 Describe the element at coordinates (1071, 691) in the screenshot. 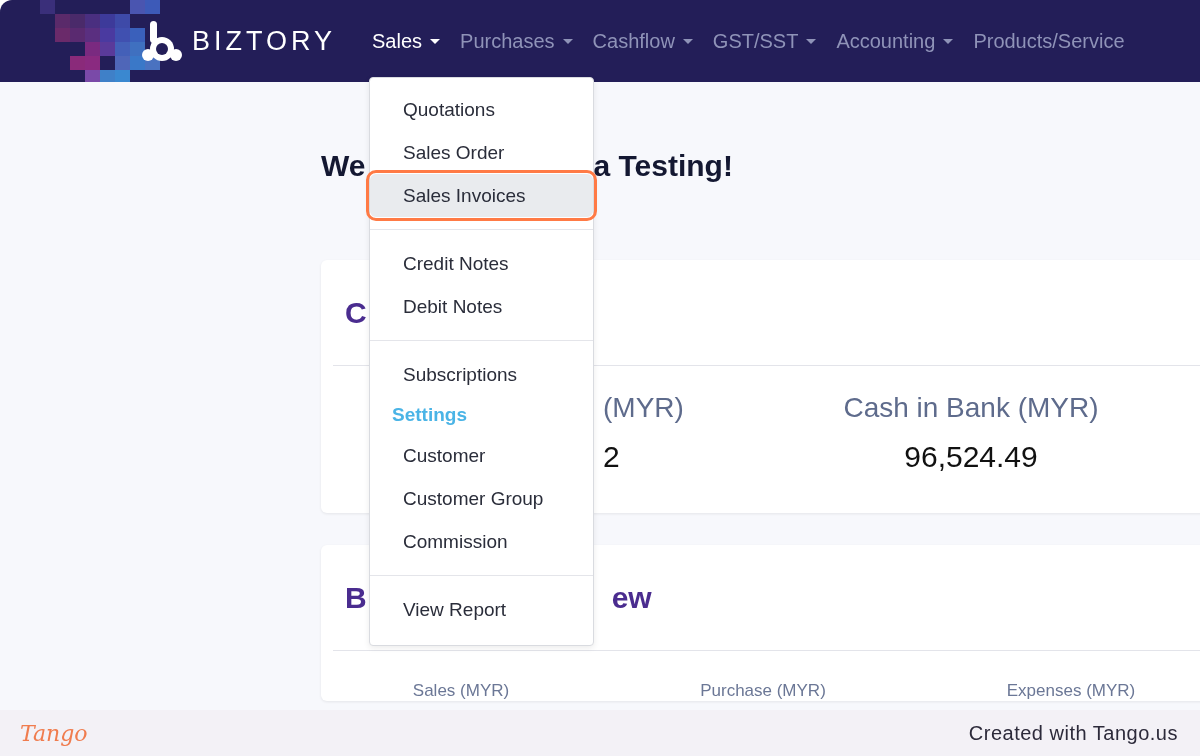

I see `column-label: Expenses (MYR)` at that location.